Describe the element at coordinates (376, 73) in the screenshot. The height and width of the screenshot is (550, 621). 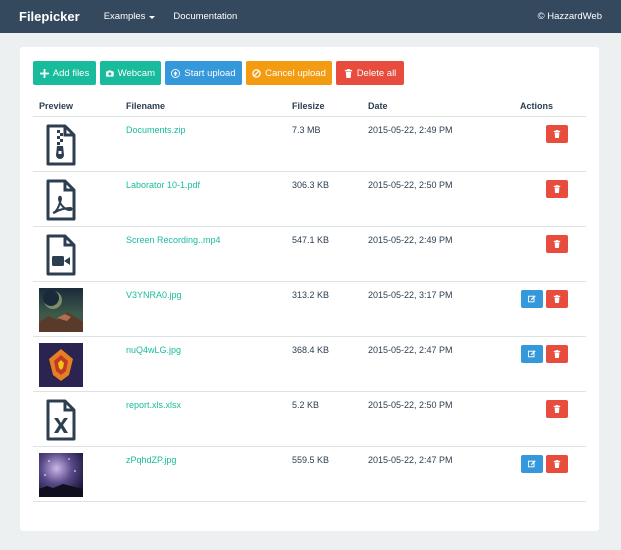
I see `delete-all-label: Delete all` at that location.